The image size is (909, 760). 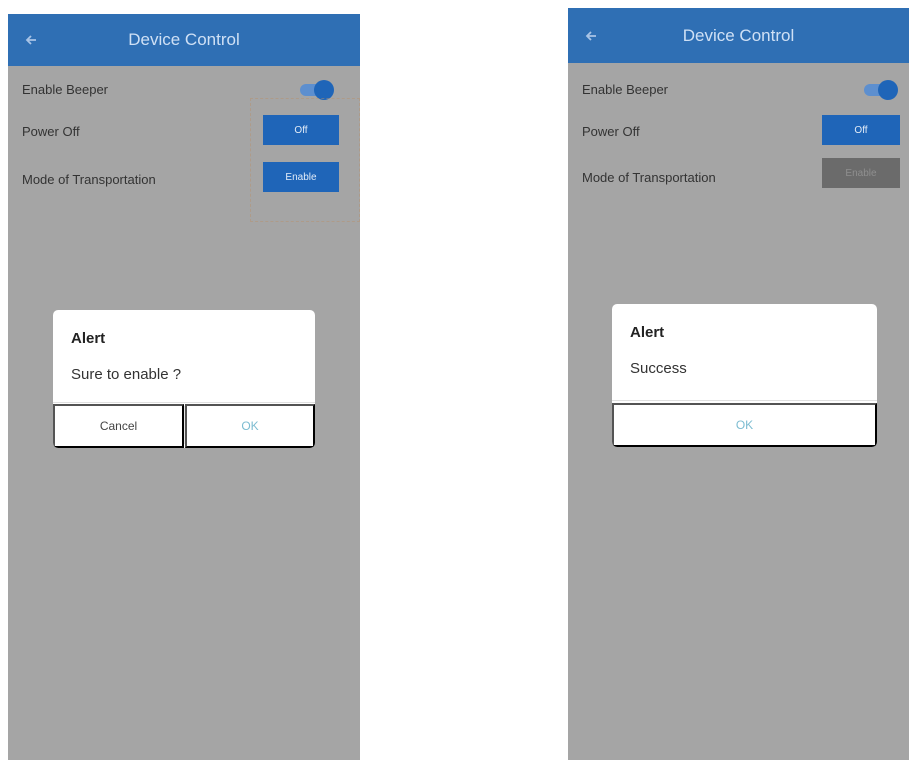 I want to click on dialog-message: Sure to enable ?, so click(x=126, y=374).